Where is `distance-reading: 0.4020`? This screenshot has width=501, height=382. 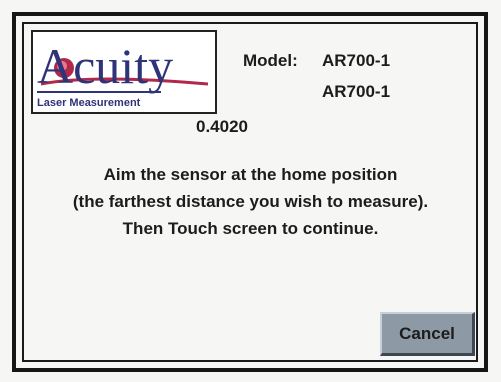 distance-reading: 0.4020 is located at coordinates (222, 126).